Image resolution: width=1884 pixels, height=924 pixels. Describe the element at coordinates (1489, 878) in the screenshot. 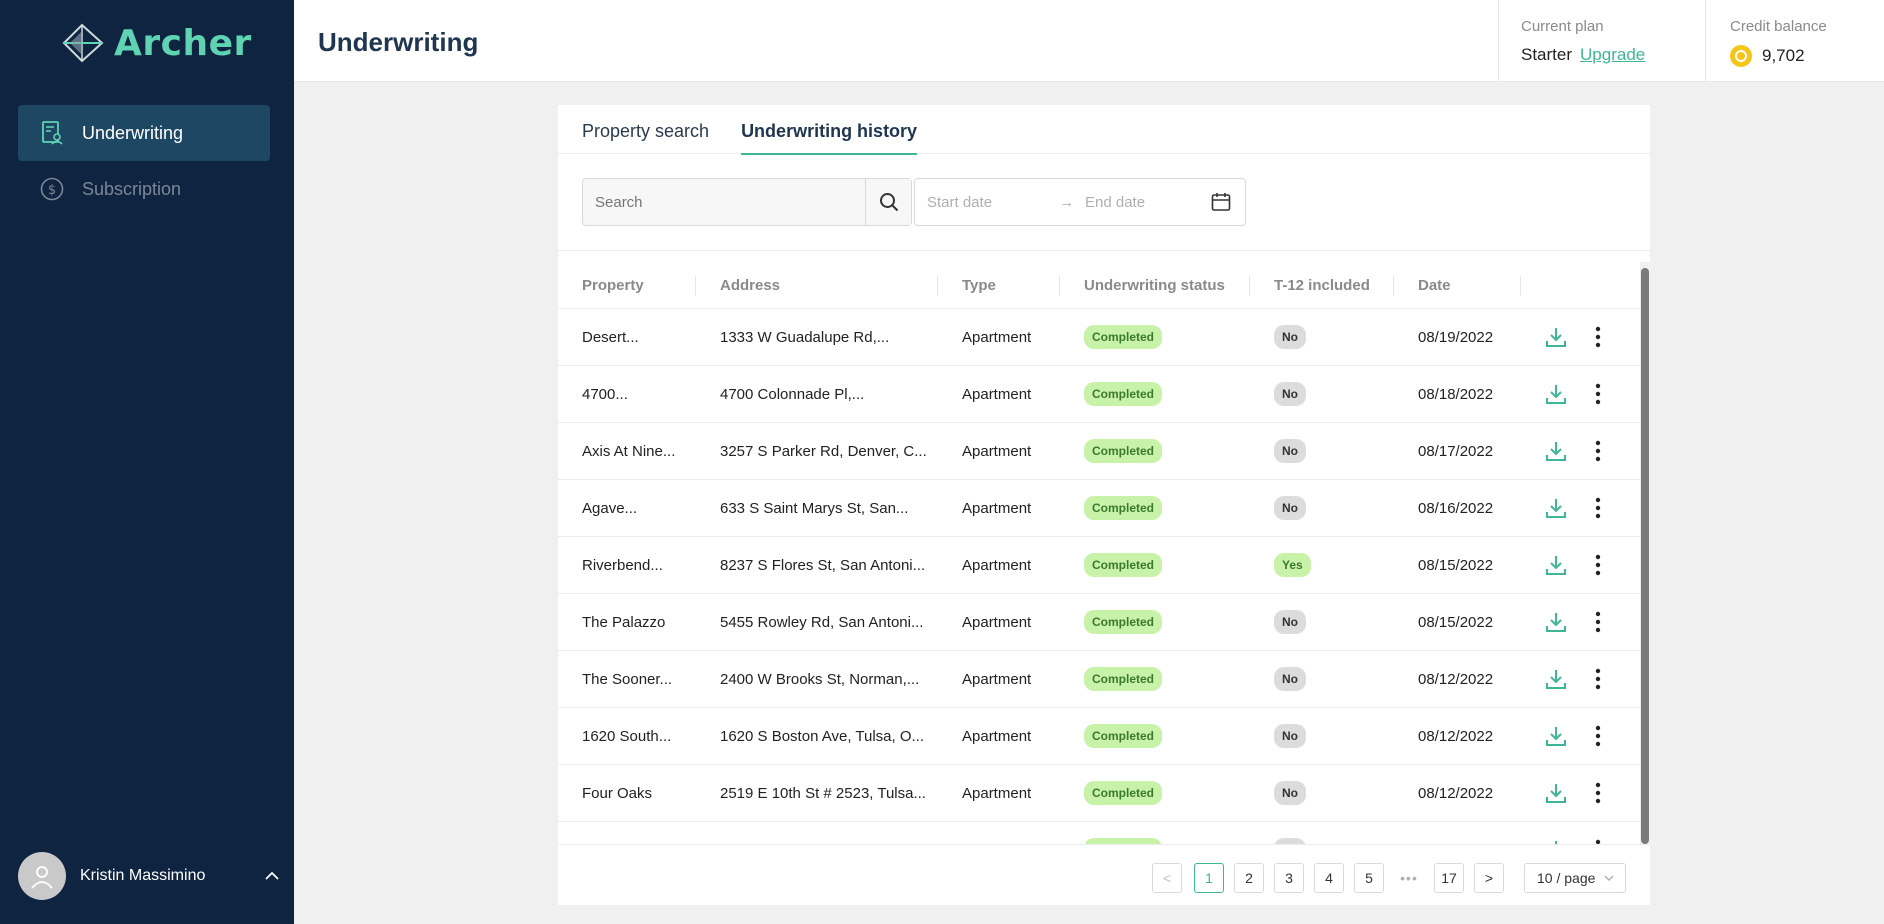

I see `next-page-button: >` at that location.